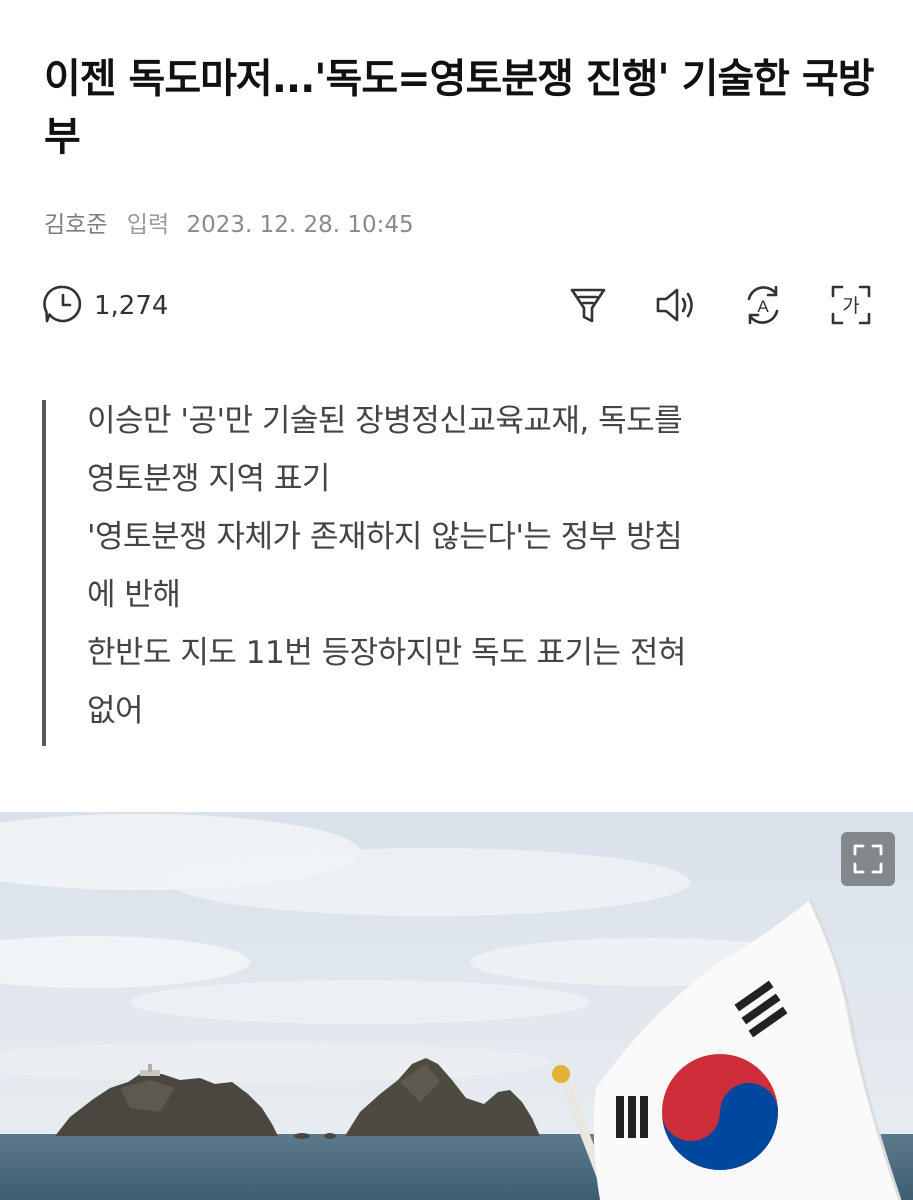  What do you see at coordinates (386, 653) in the screenshot?
I see `summary-line: 한반도 지도 11번 등장하지만 독도 표기는 전혀` at bounding box center [386, 653].